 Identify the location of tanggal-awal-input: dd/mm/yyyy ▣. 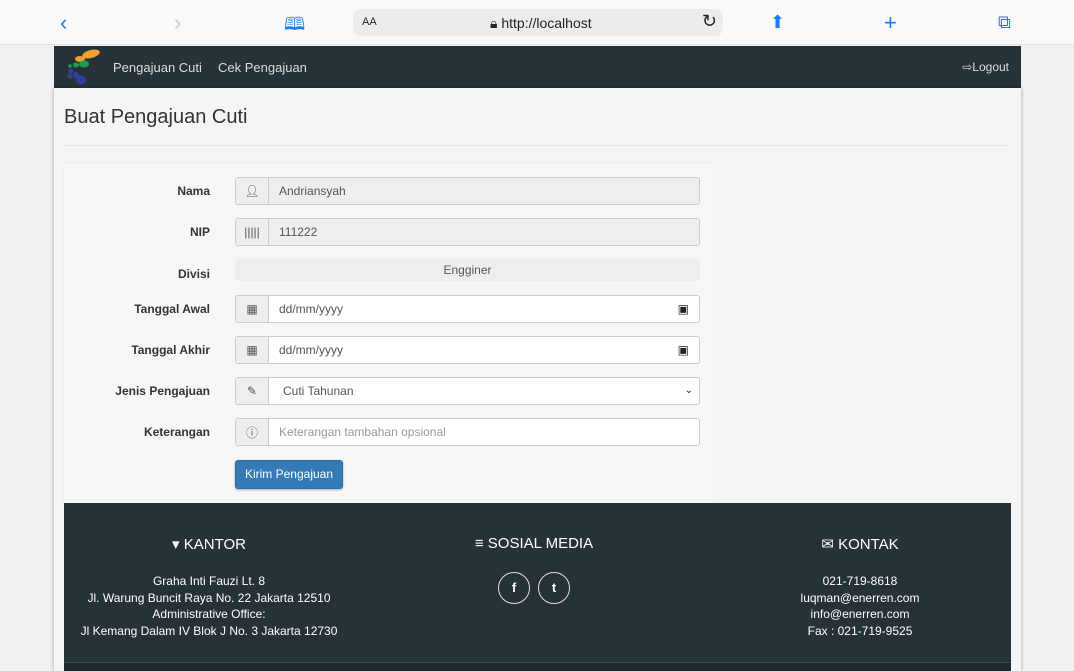
(484, 309).